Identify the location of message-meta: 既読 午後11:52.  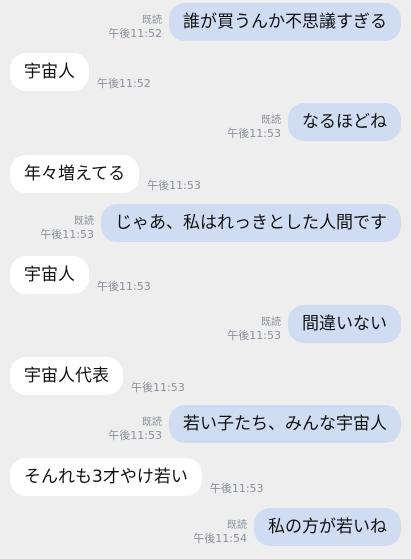
(135, 28).